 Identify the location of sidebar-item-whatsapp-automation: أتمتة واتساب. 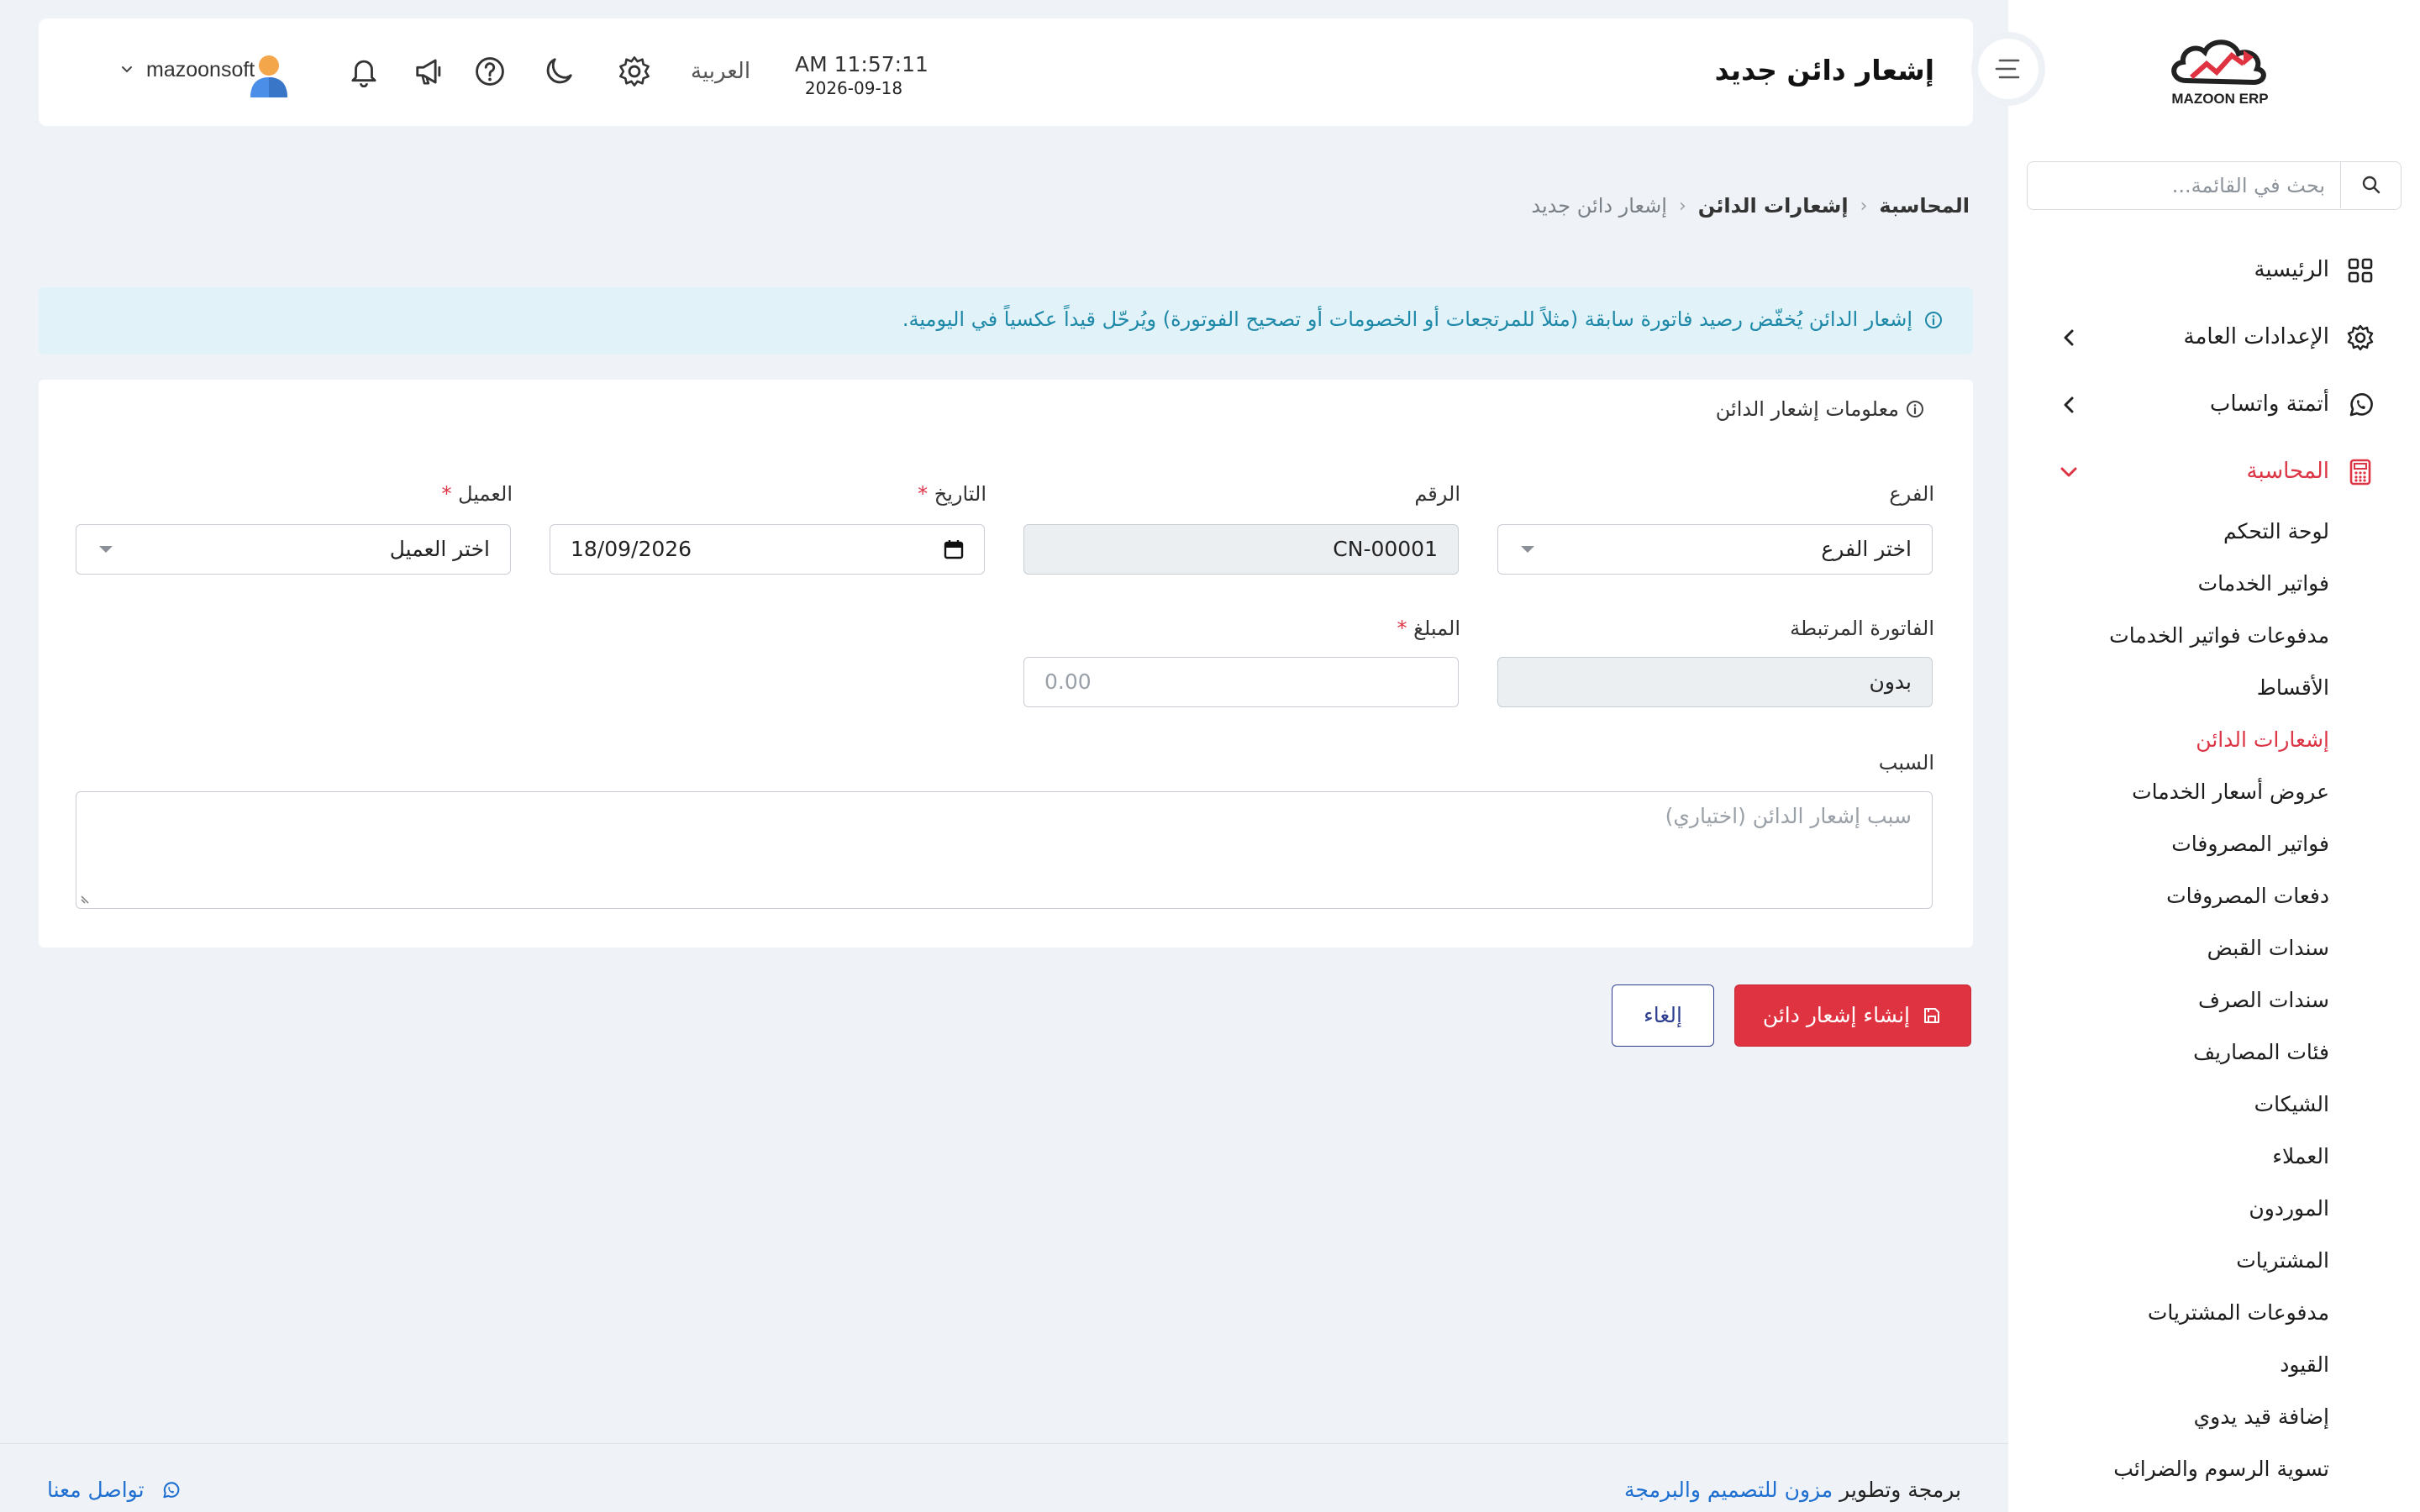
(2214, 405).